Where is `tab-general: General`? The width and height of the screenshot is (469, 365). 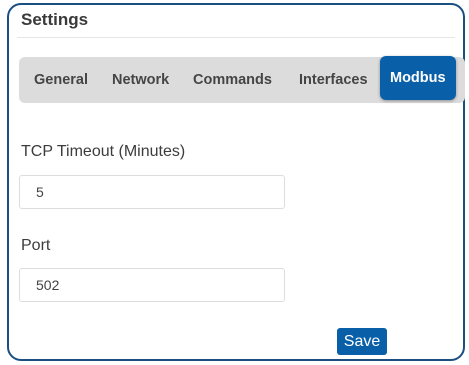
tab-general: General is located at coordinates (61, 80).